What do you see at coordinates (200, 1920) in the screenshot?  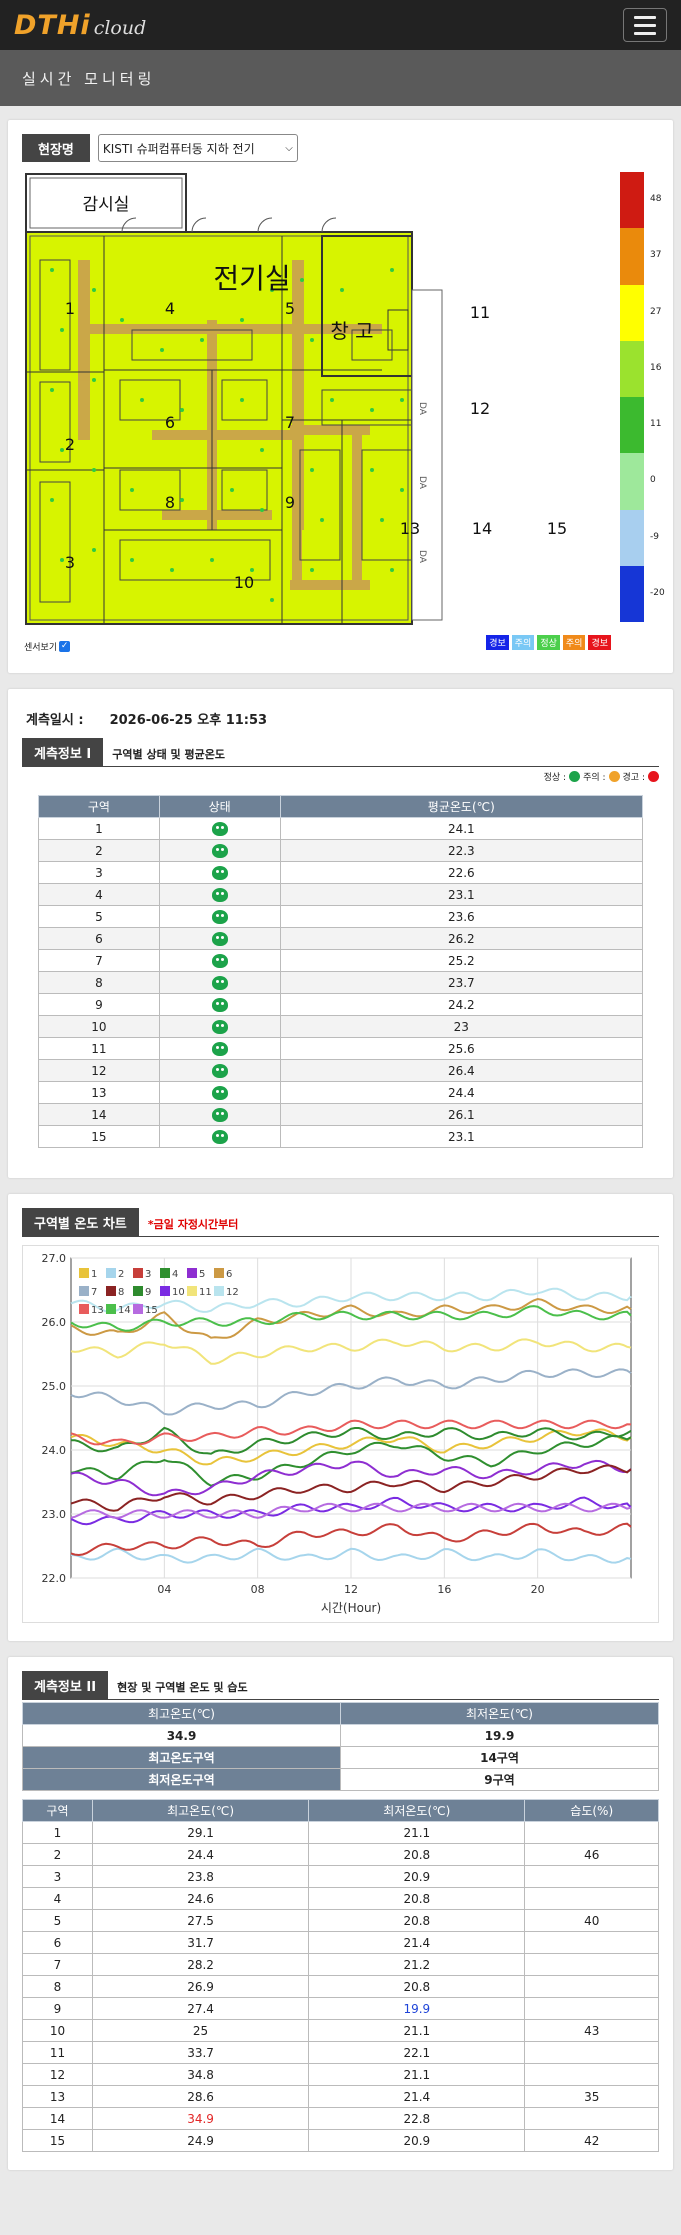 I see `max-temp-cell: 27.5` at bounding box center [200, 1920].